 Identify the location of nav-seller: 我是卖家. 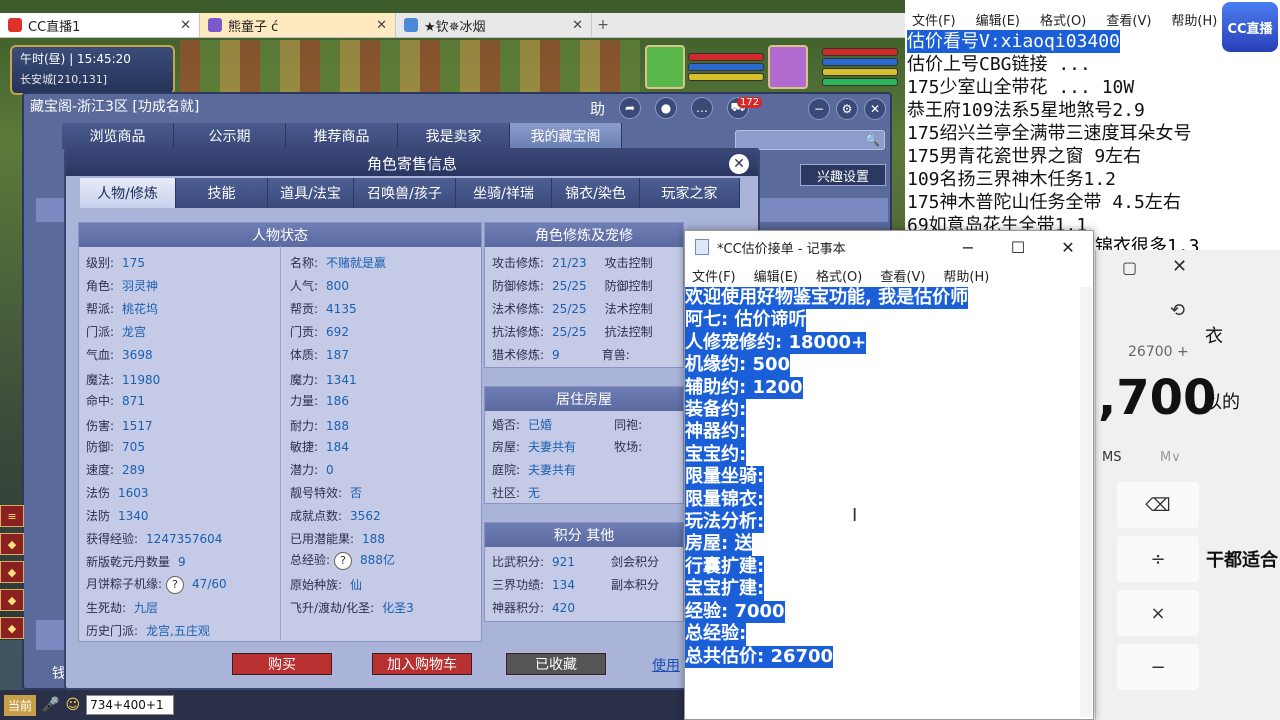
(454, 136).